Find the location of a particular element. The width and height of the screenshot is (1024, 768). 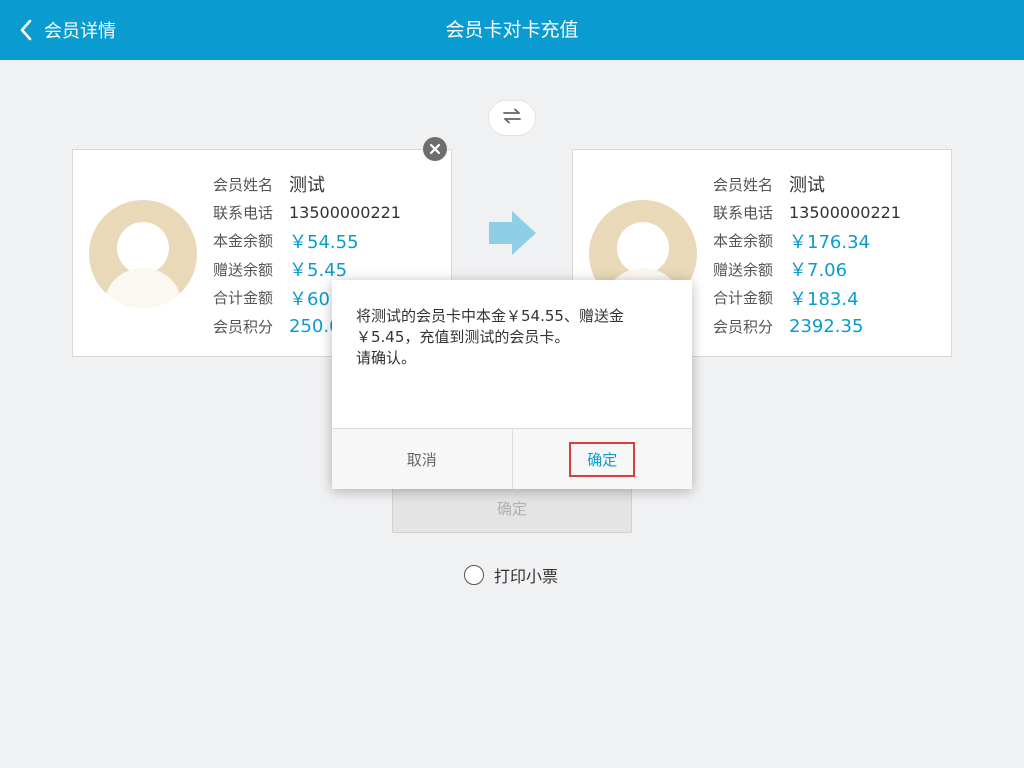

points-value: 2392.35 is located at coordinates (826, 326).